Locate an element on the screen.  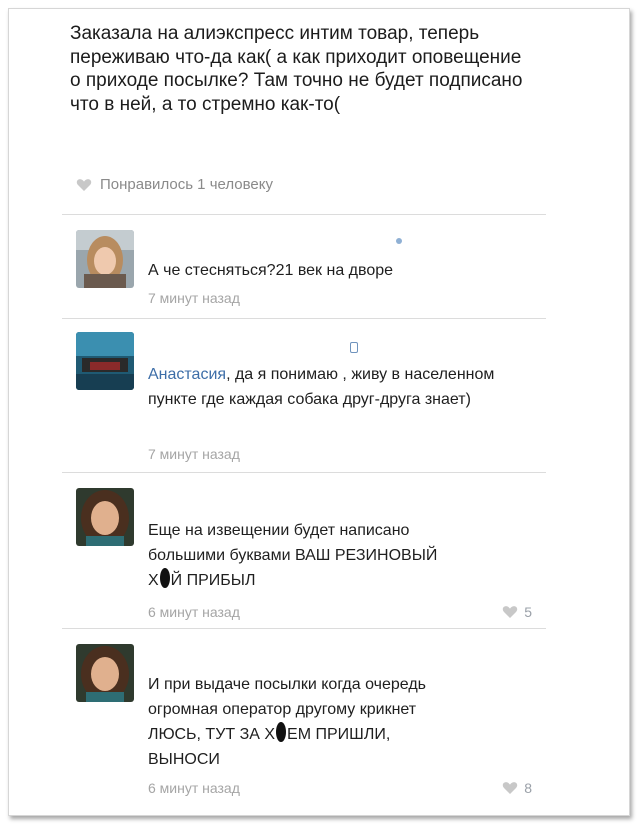
post-likes: Понравилось 1 человеку is located at coordinates (174, 184).